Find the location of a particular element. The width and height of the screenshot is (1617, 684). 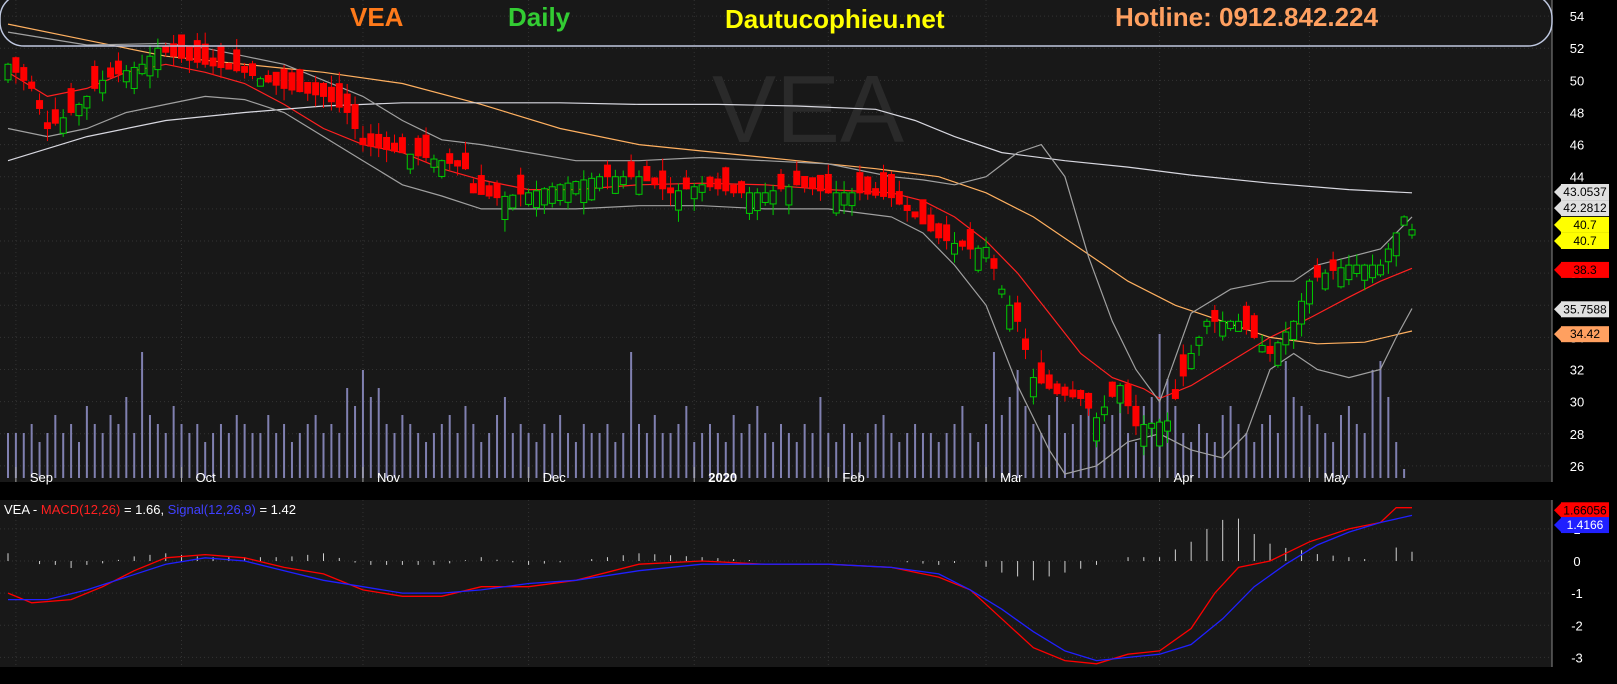

macd-y-tick-label: -2 is located at coordinates (1577, 625).